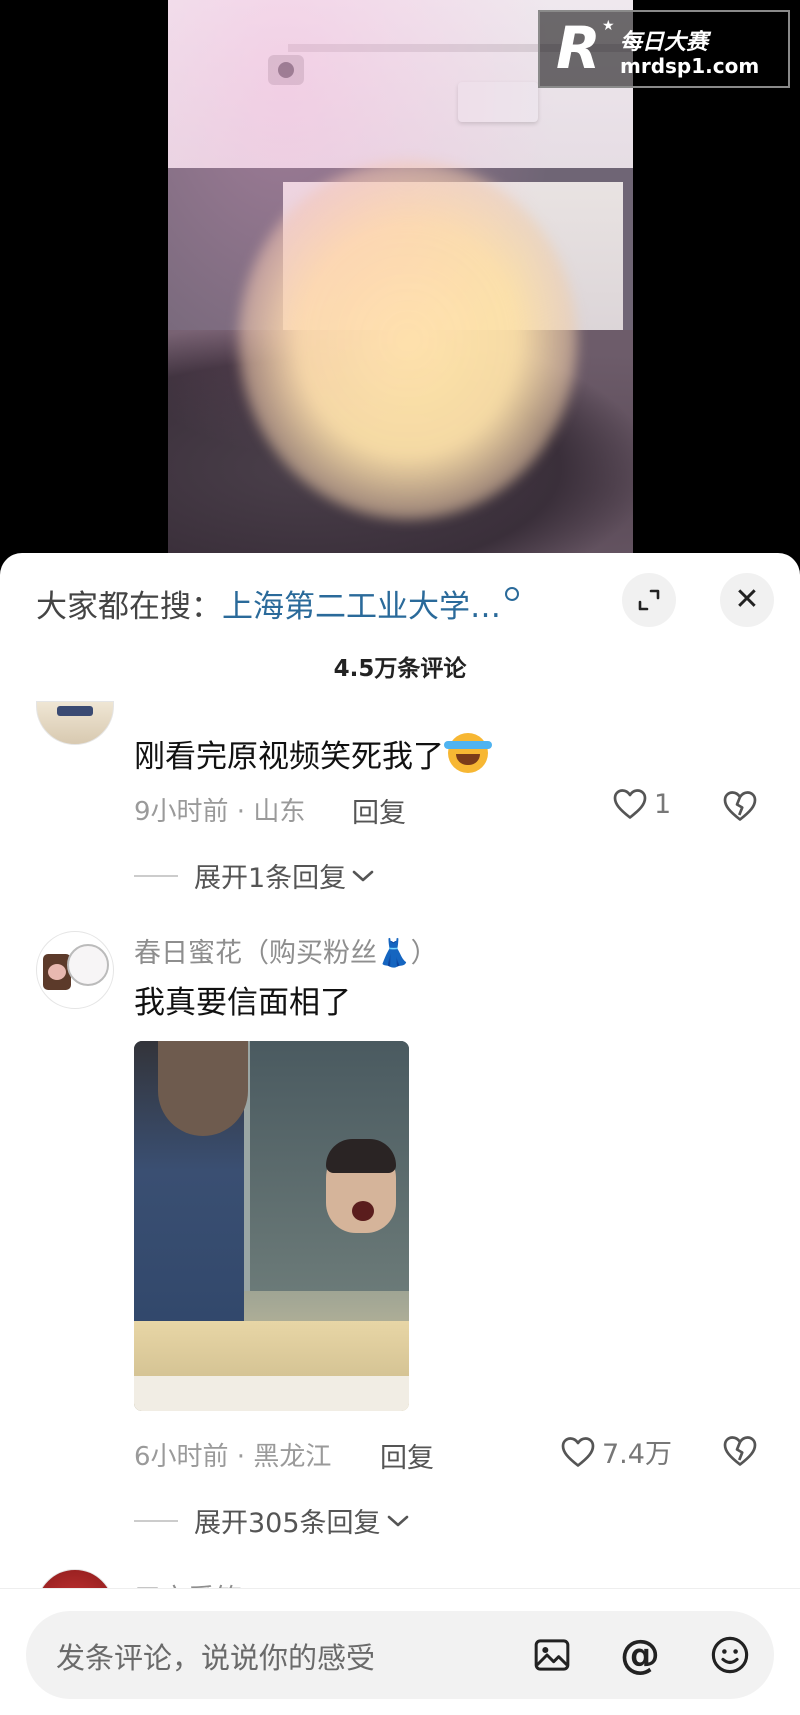 The image size is (800, 1715). Describe the element at coordinates (512, 594) in the screenshot. I see `search-icon` at that location.